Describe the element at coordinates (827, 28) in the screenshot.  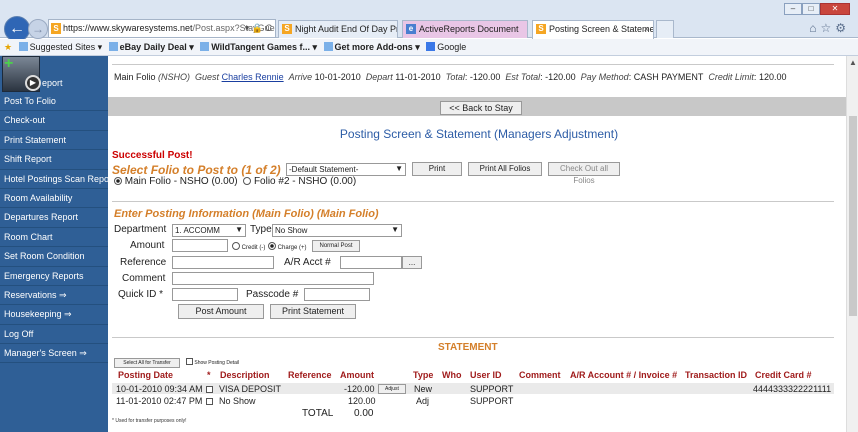
I see `favorites-star-icon: ☆` at that location.